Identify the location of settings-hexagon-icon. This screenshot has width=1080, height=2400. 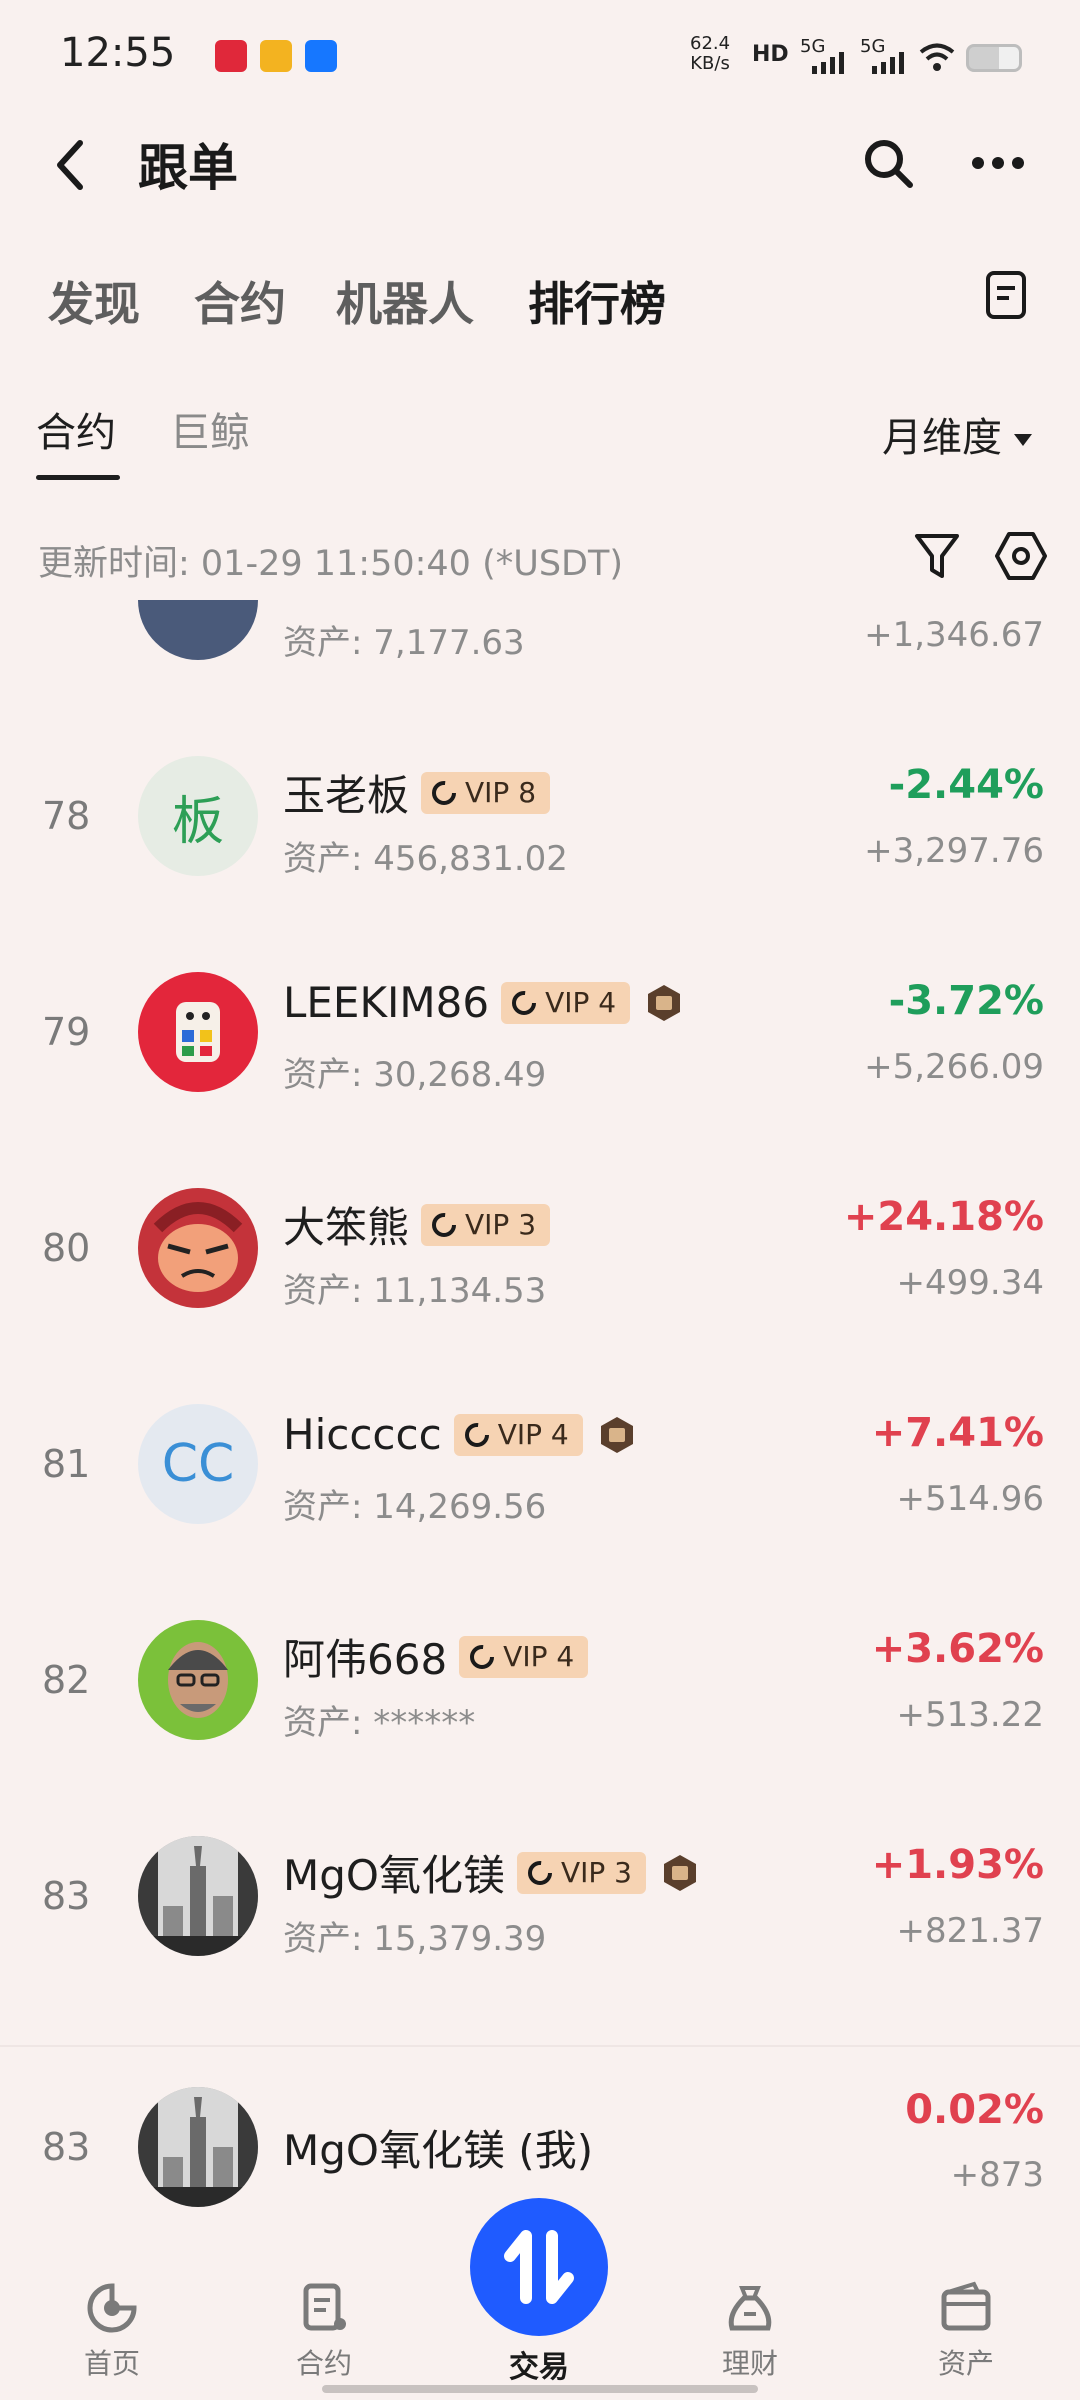
(1021, 556).